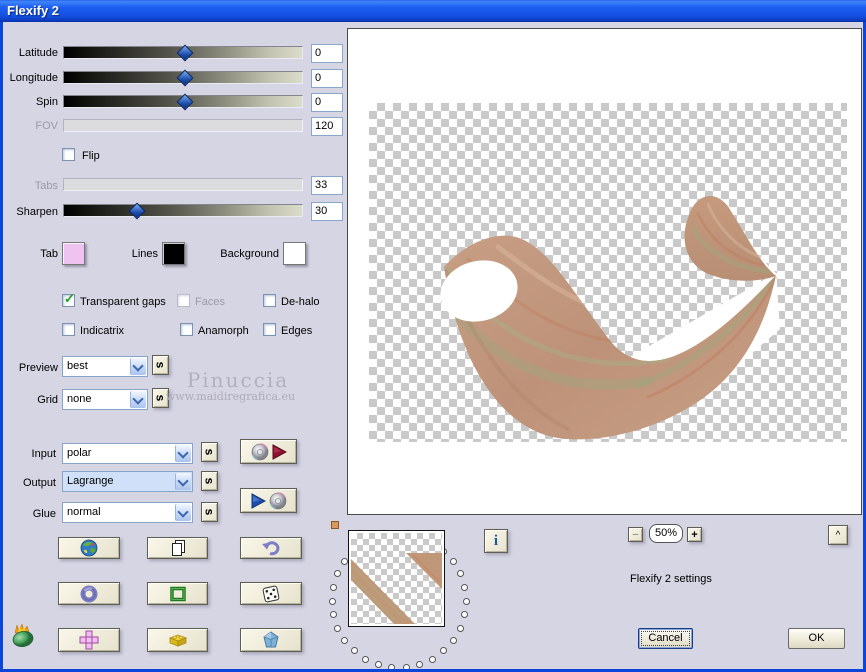  I want to click on output-shuffle-button: s, so click(209, 481).